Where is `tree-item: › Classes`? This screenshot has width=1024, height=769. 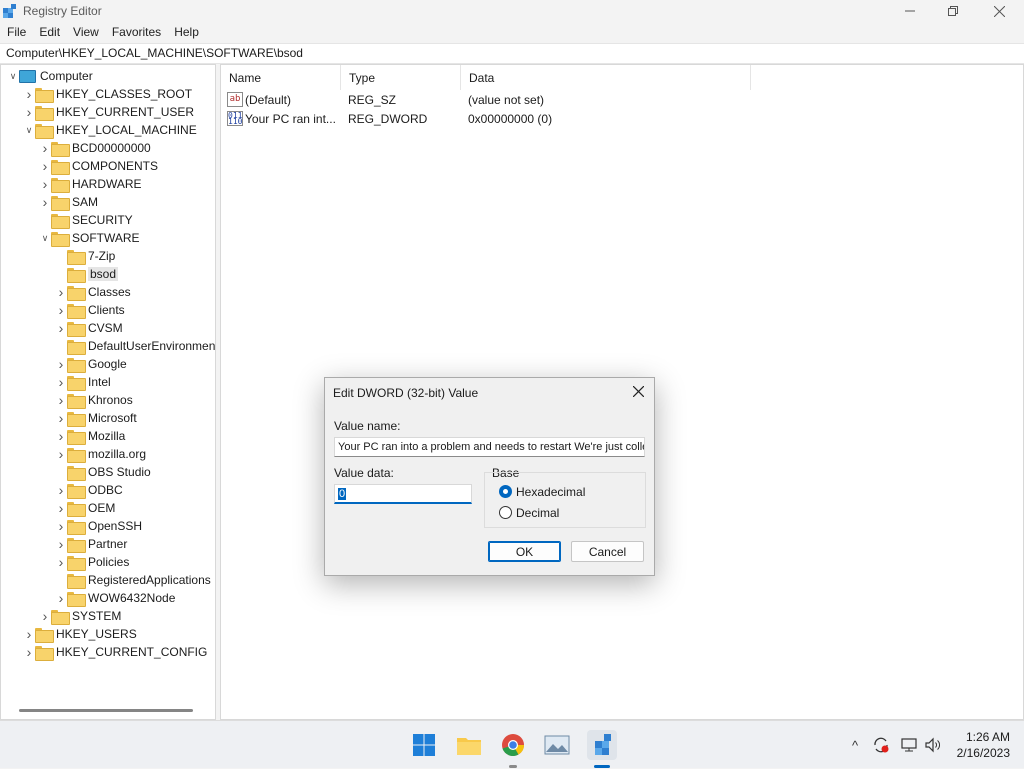
tree-item: › Classes is located at coordinates (93, 292).